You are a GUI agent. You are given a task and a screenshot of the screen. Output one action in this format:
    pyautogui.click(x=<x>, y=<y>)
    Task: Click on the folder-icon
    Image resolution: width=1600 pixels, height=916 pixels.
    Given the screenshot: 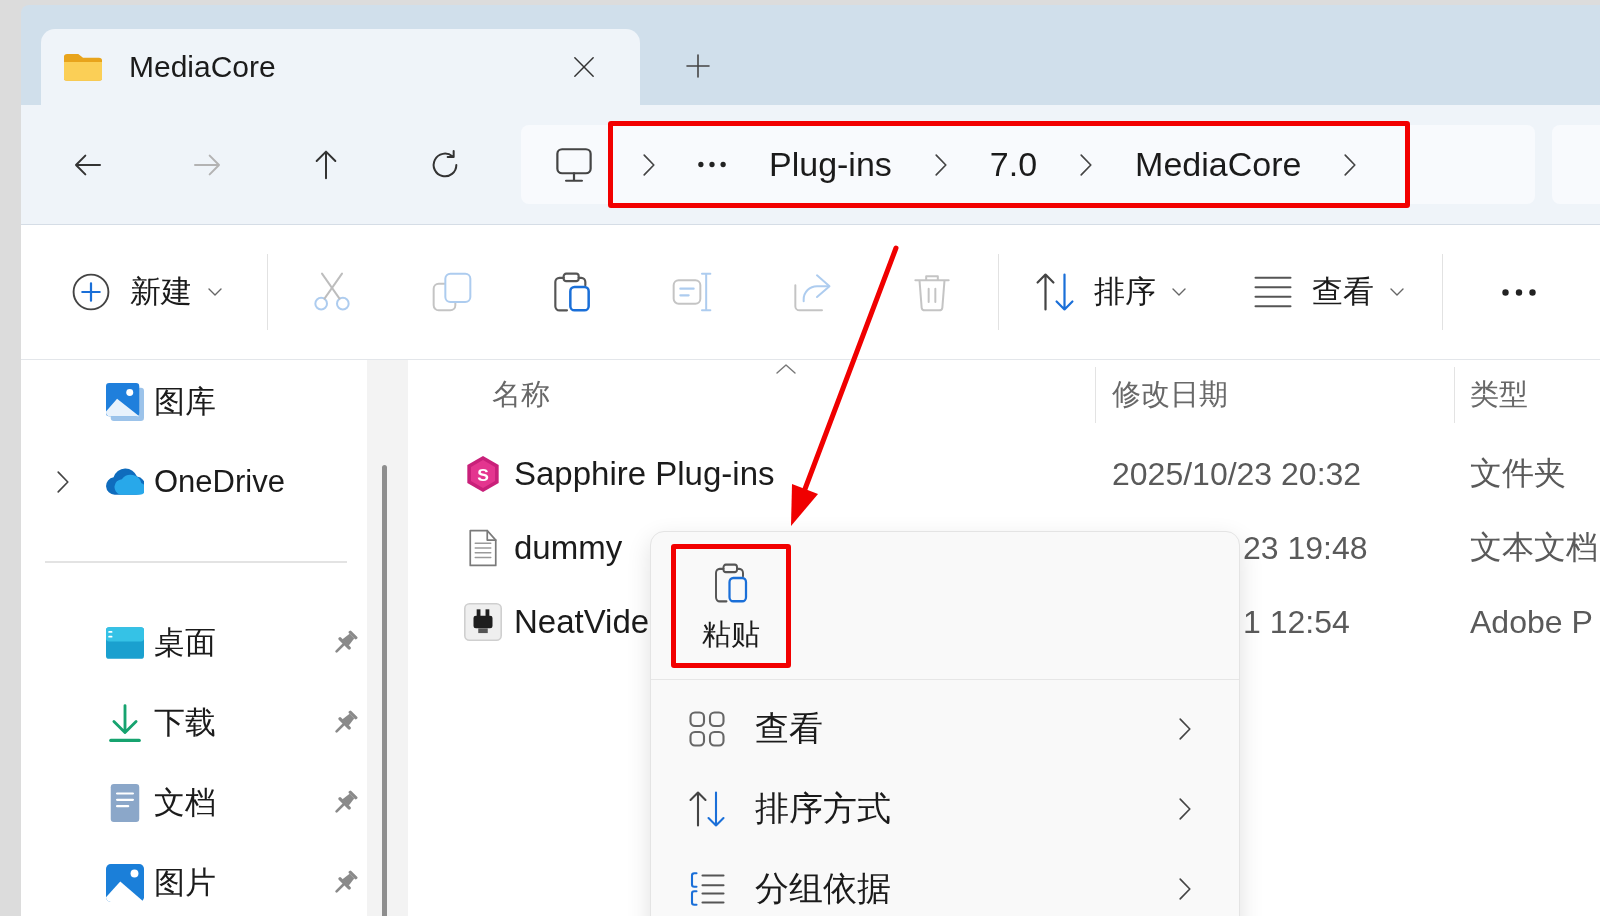 What is the action you would take?
    pyautogui.click(x=83, y=67)
    